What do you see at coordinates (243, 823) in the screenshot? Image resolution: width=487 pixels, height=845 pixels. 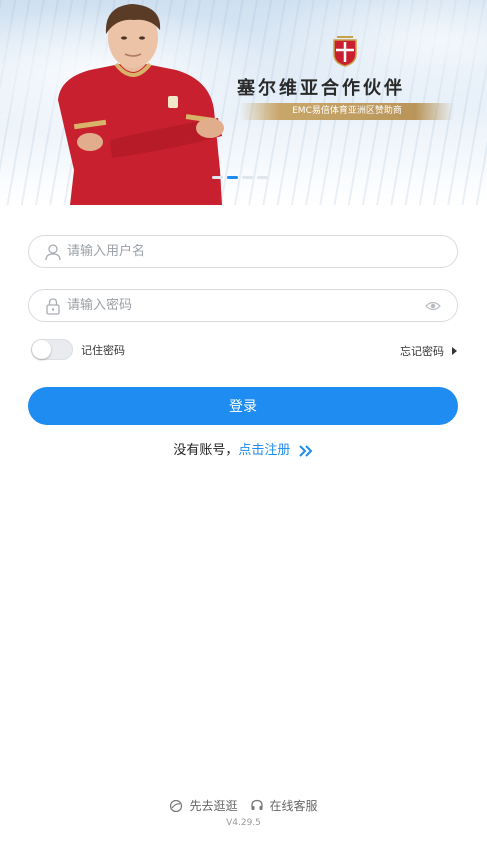 I see `app-version: V4.29.5` at bounding box center [243, 823].